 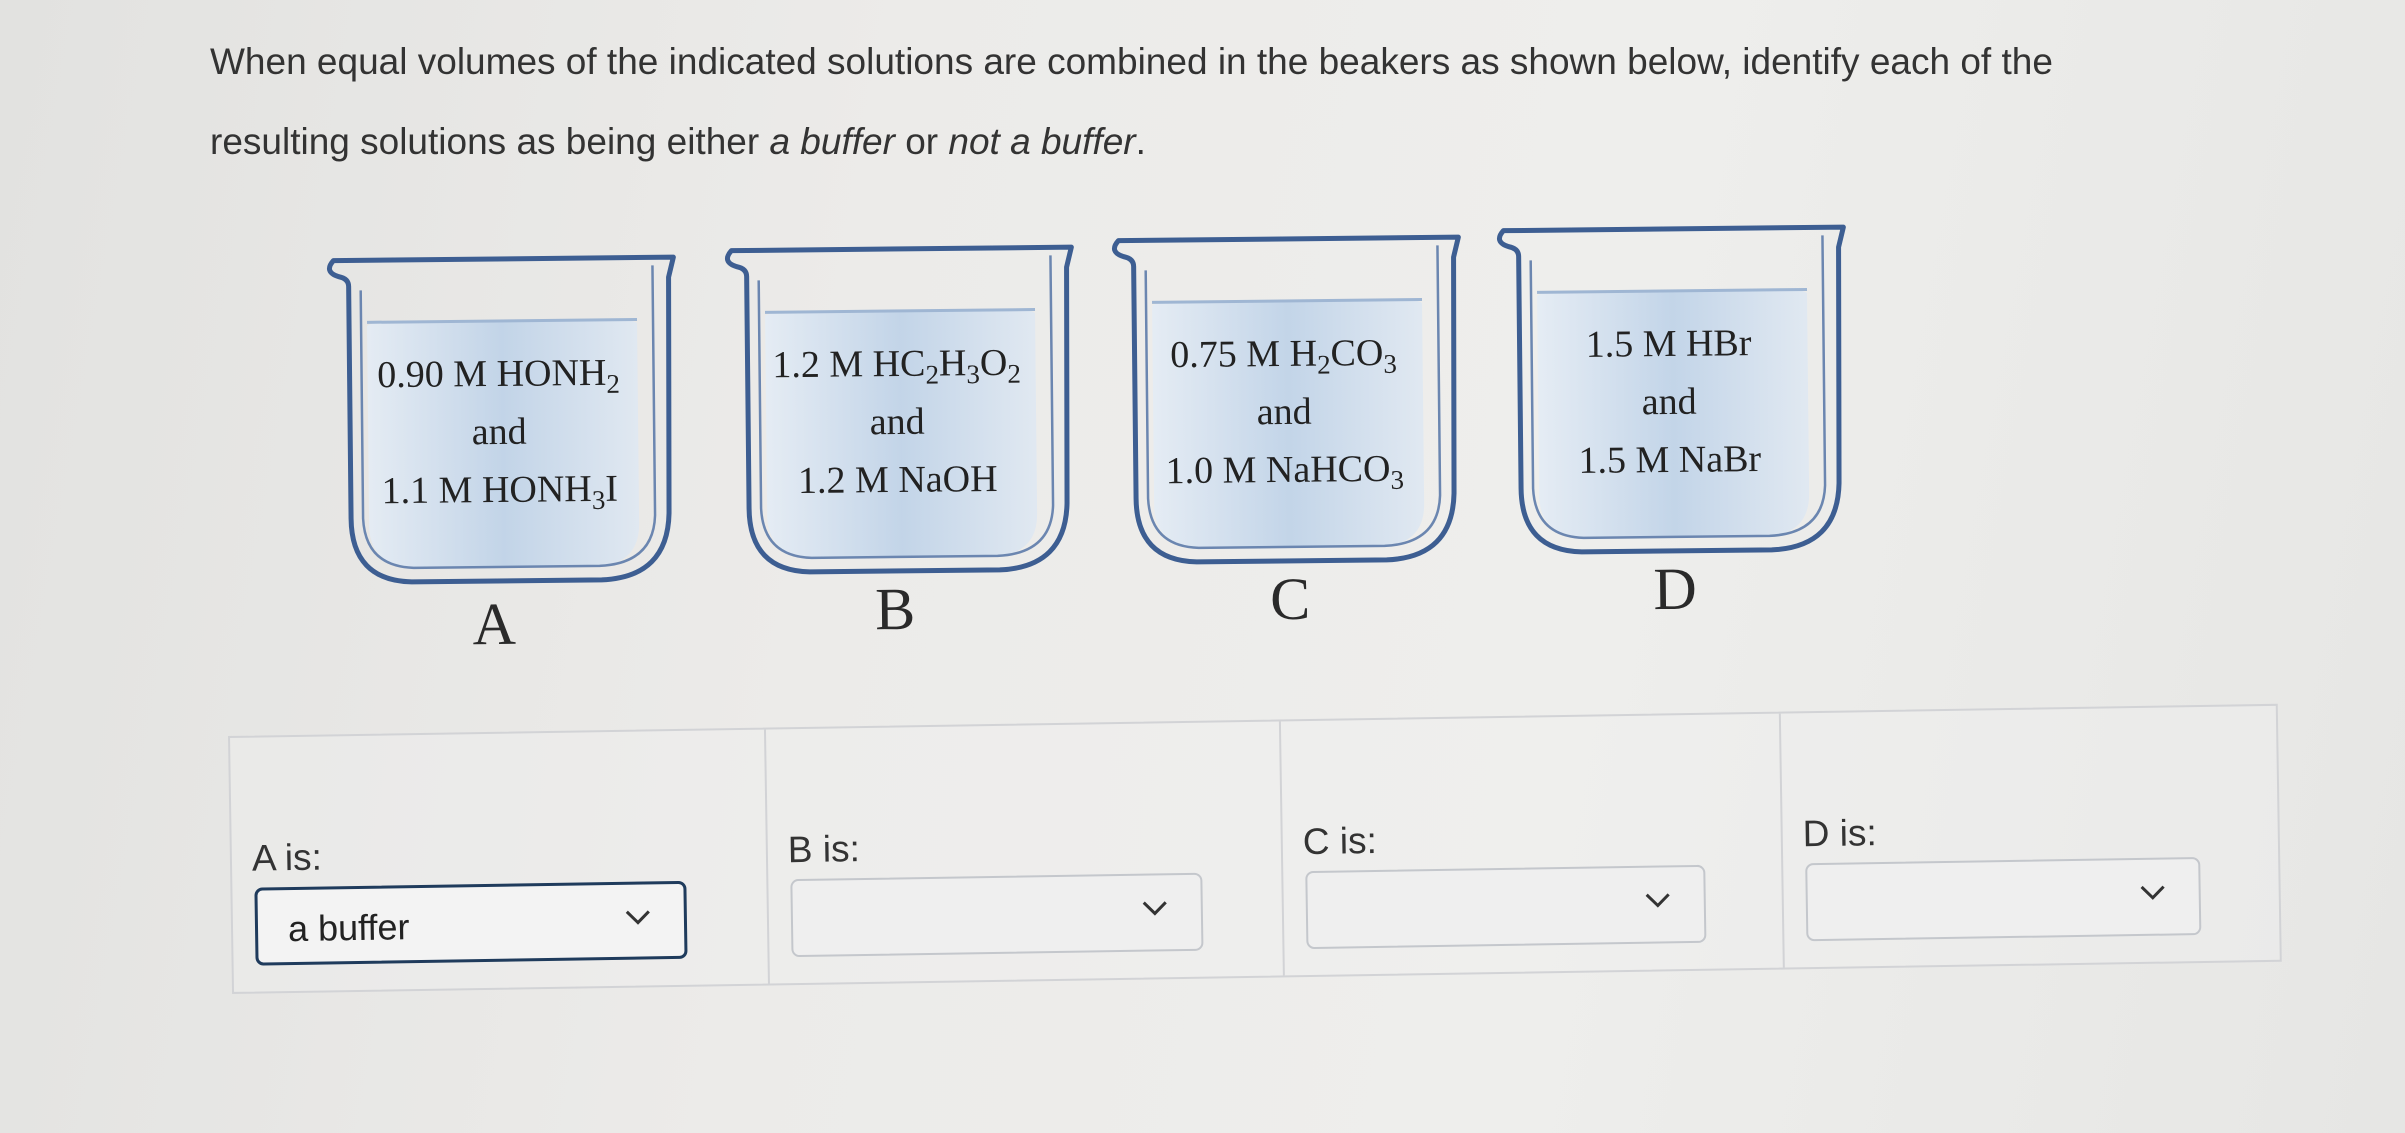 What do you see at coordinates (1042, 141) in the screenshot?
I see `option-not-buffer-text: not a buffer` at bounding box center [1042, 141].